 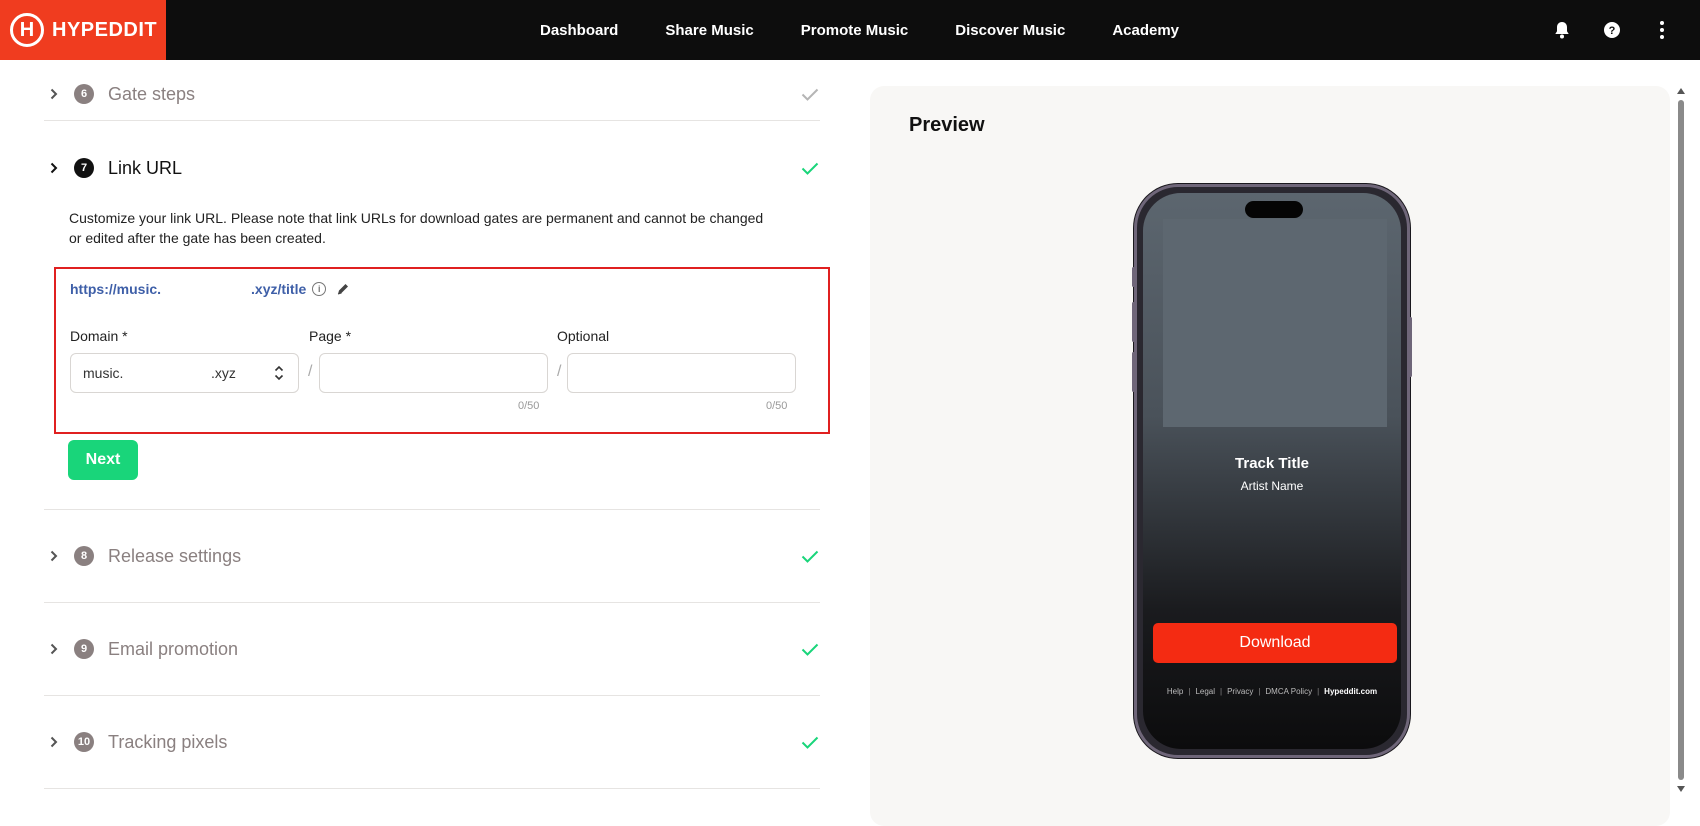 What do you see at coordinates (84, 742) in the screenshot?
I see `step-number: 10` at bounding box center [84, 742].